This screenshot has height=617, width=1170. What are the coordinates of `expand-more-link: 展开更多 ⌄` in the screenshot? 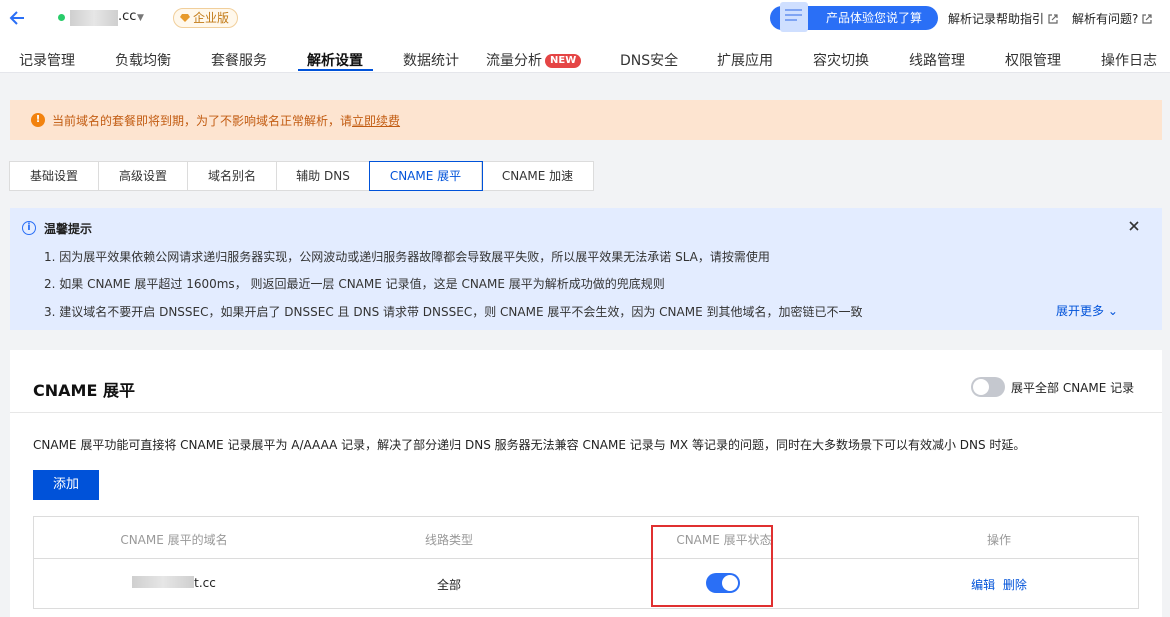 It's located at (1087, 310).